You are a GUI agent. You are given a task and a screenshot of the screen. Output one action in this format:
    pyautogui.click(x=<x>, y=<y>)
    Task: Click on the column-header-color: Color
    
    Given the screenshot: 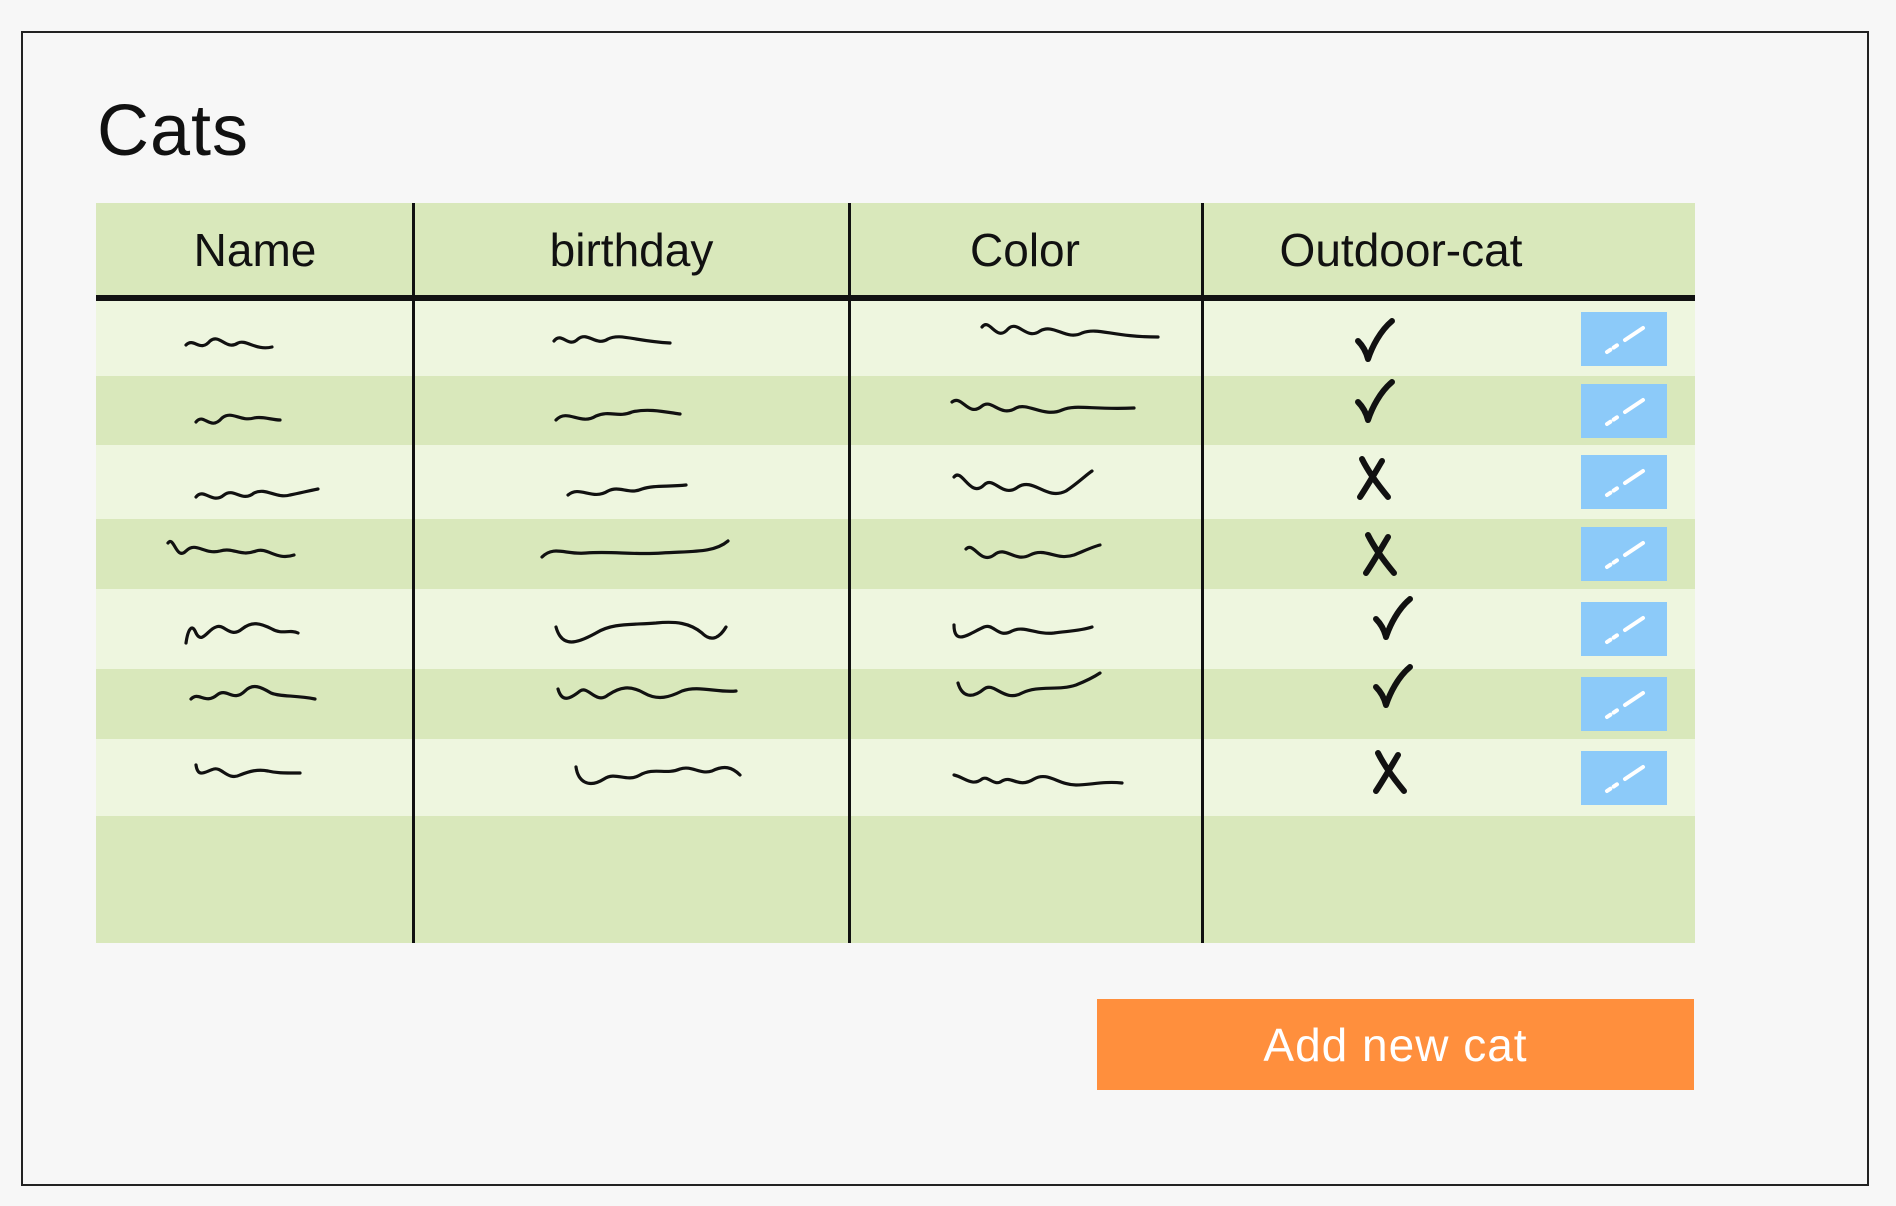 What is the action you would take?
    pyautogui.click(x=1025, y=250)
    